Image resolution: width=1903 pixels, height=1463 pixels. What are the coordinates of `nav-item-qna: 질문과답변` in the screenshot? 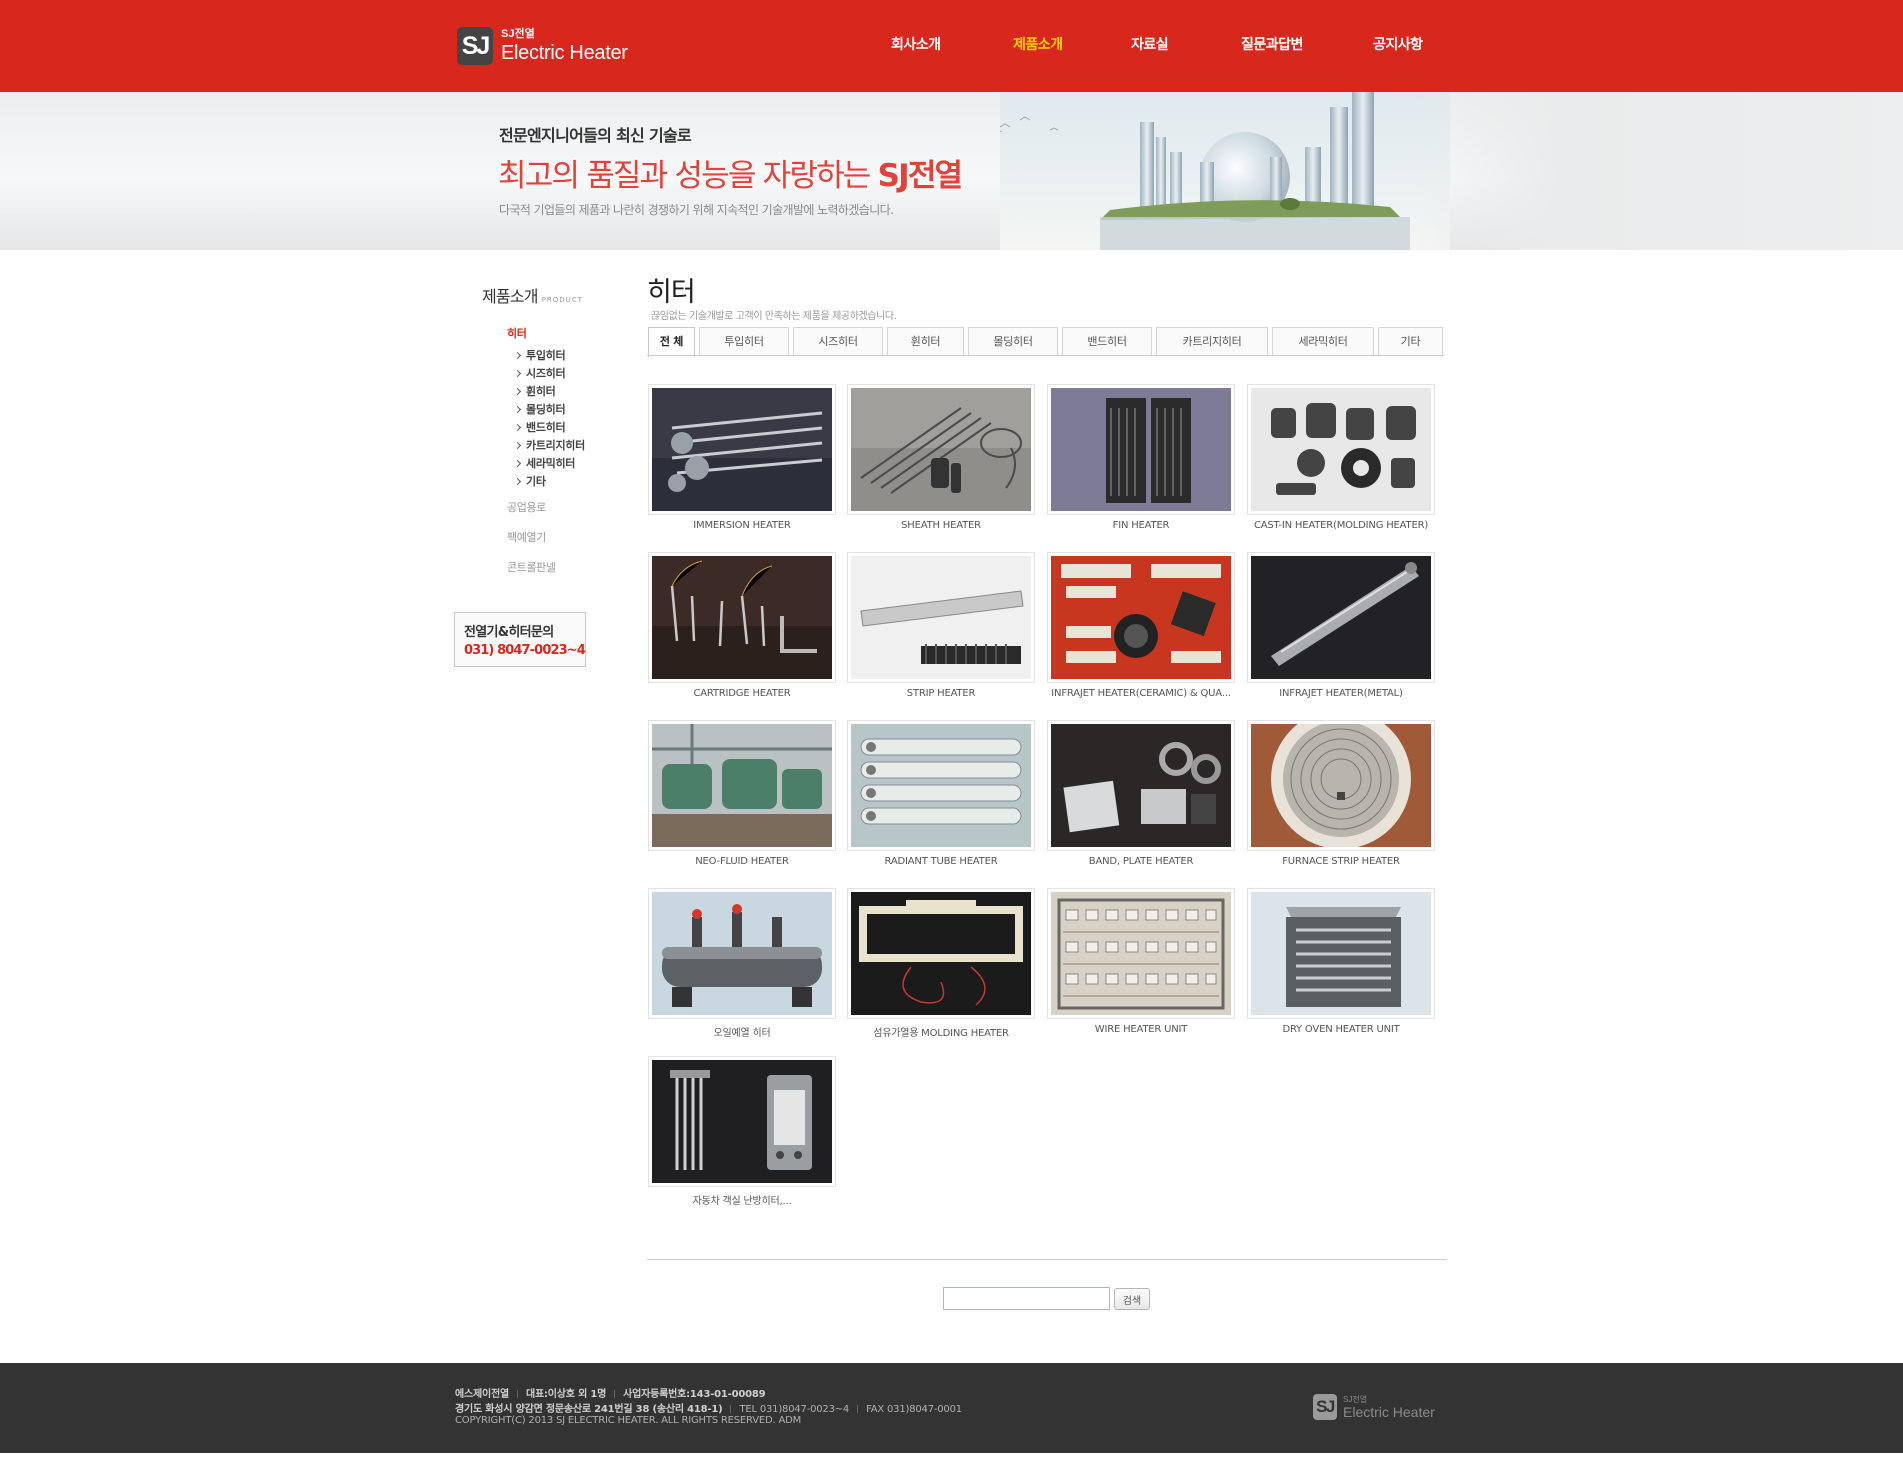 It's located at (1272, 44).